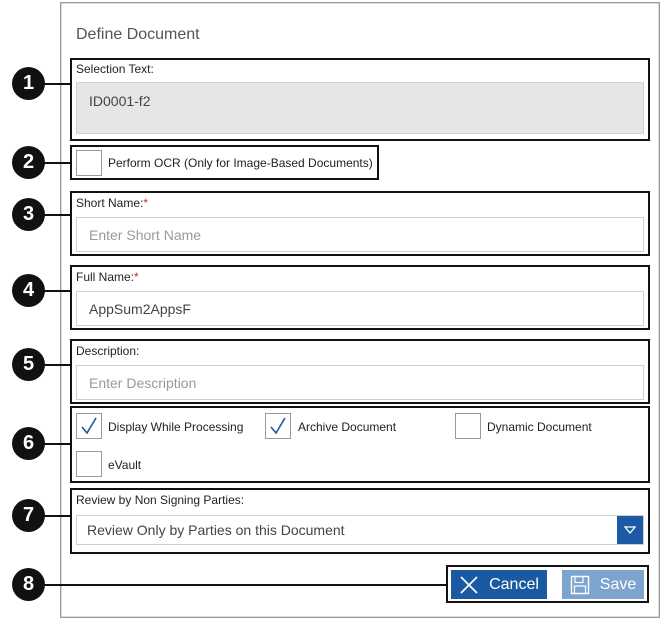 The image size is (661, 620). Describe the element at coordinates (120, 101) in the screenshot. I see `selection-text-value: ID0001-f2` at that location.